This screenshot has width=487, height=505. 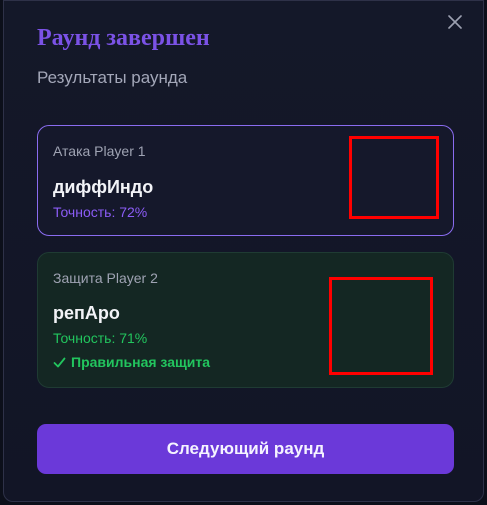 I want to click on attack-highlight-box, so click(x=394, y=177).